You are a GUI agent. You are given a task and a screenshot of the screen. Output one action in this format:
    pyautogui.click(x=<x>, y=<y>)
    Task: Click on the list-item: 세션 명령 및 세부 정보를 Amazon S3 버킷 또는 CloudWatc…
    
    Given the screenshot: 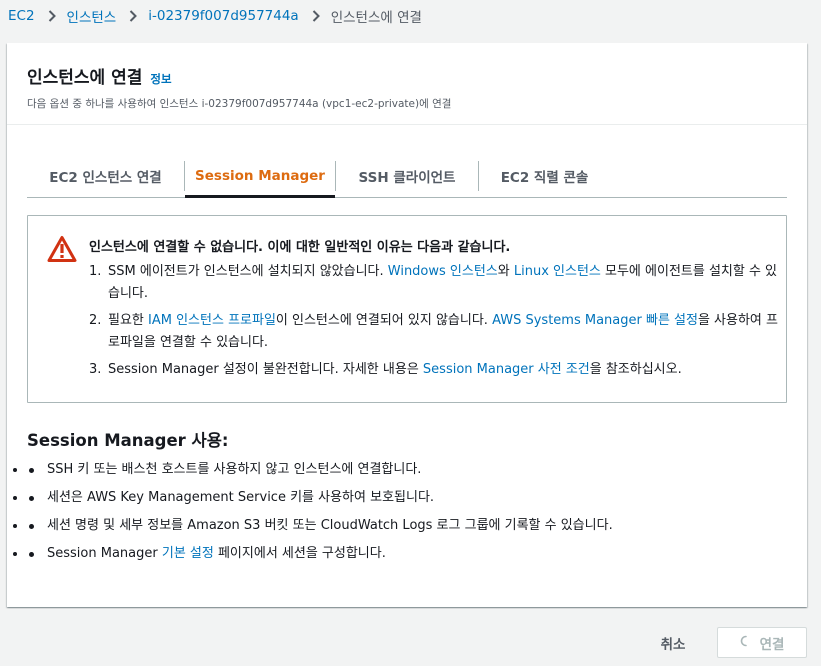 What is the action you would take?
    pyautogui.click(x=407, y=530)
    